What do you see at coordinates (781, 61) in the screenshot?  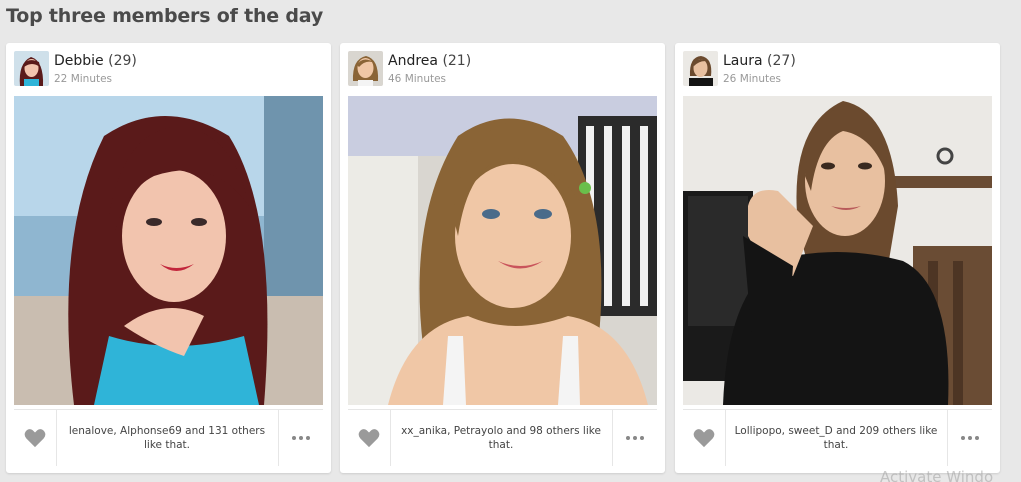 I see `member-age: (27)` at bounding box center [781, 61].